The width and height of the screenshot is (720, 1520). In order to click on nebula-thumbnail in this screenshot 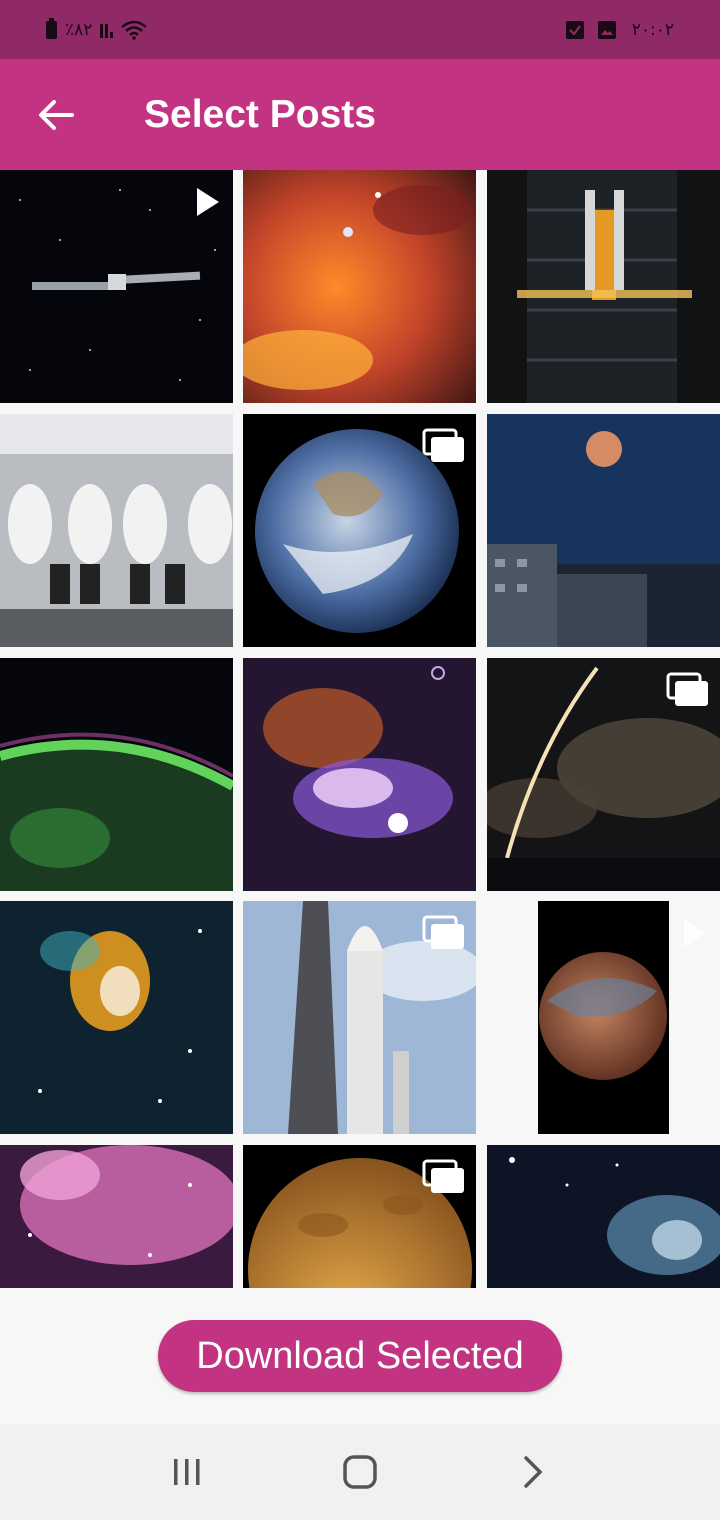, I will do `click(359, 286)`.